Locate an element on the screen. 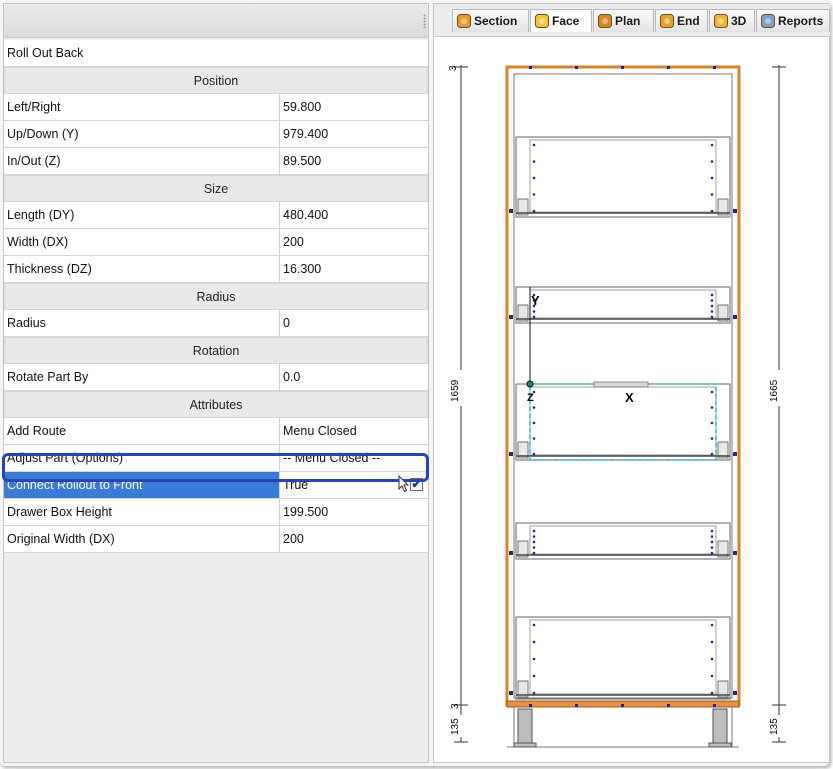 Image resolution: width=833 pixels, height=769 pixels. tab-label: Reports is located at coordinates (801, 21).